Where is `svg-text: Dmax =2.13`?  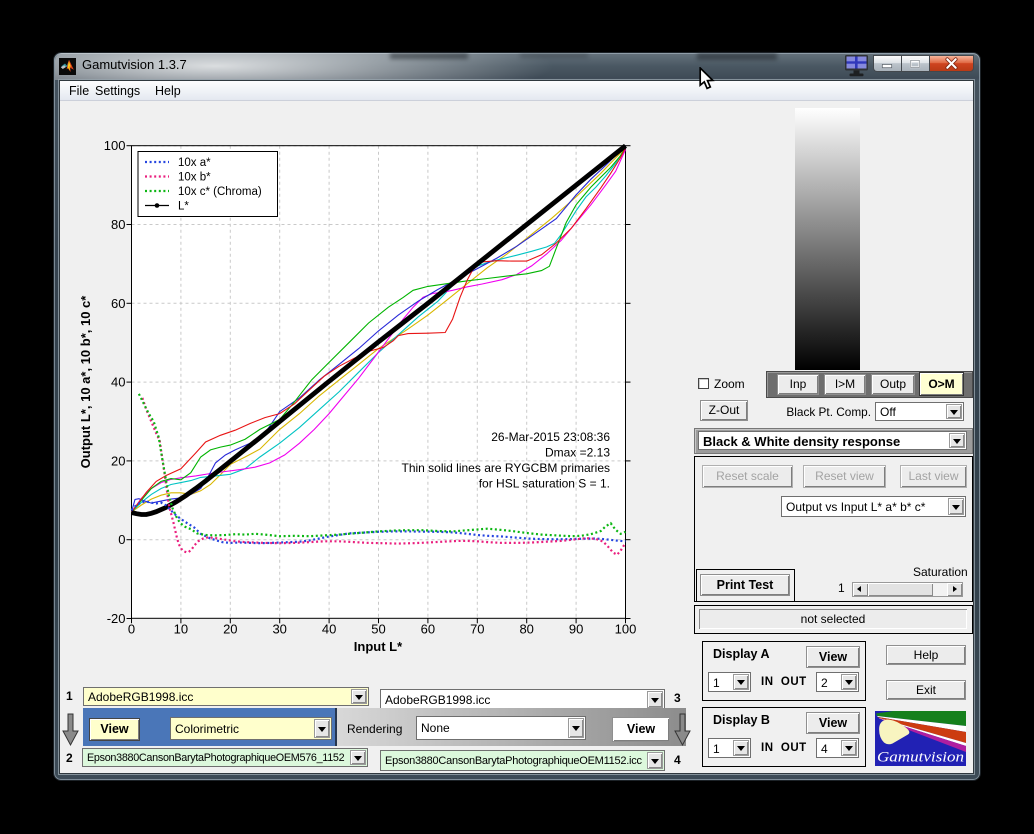
svg-text: Dmax =2.13 is located at coordinates (577, 453).